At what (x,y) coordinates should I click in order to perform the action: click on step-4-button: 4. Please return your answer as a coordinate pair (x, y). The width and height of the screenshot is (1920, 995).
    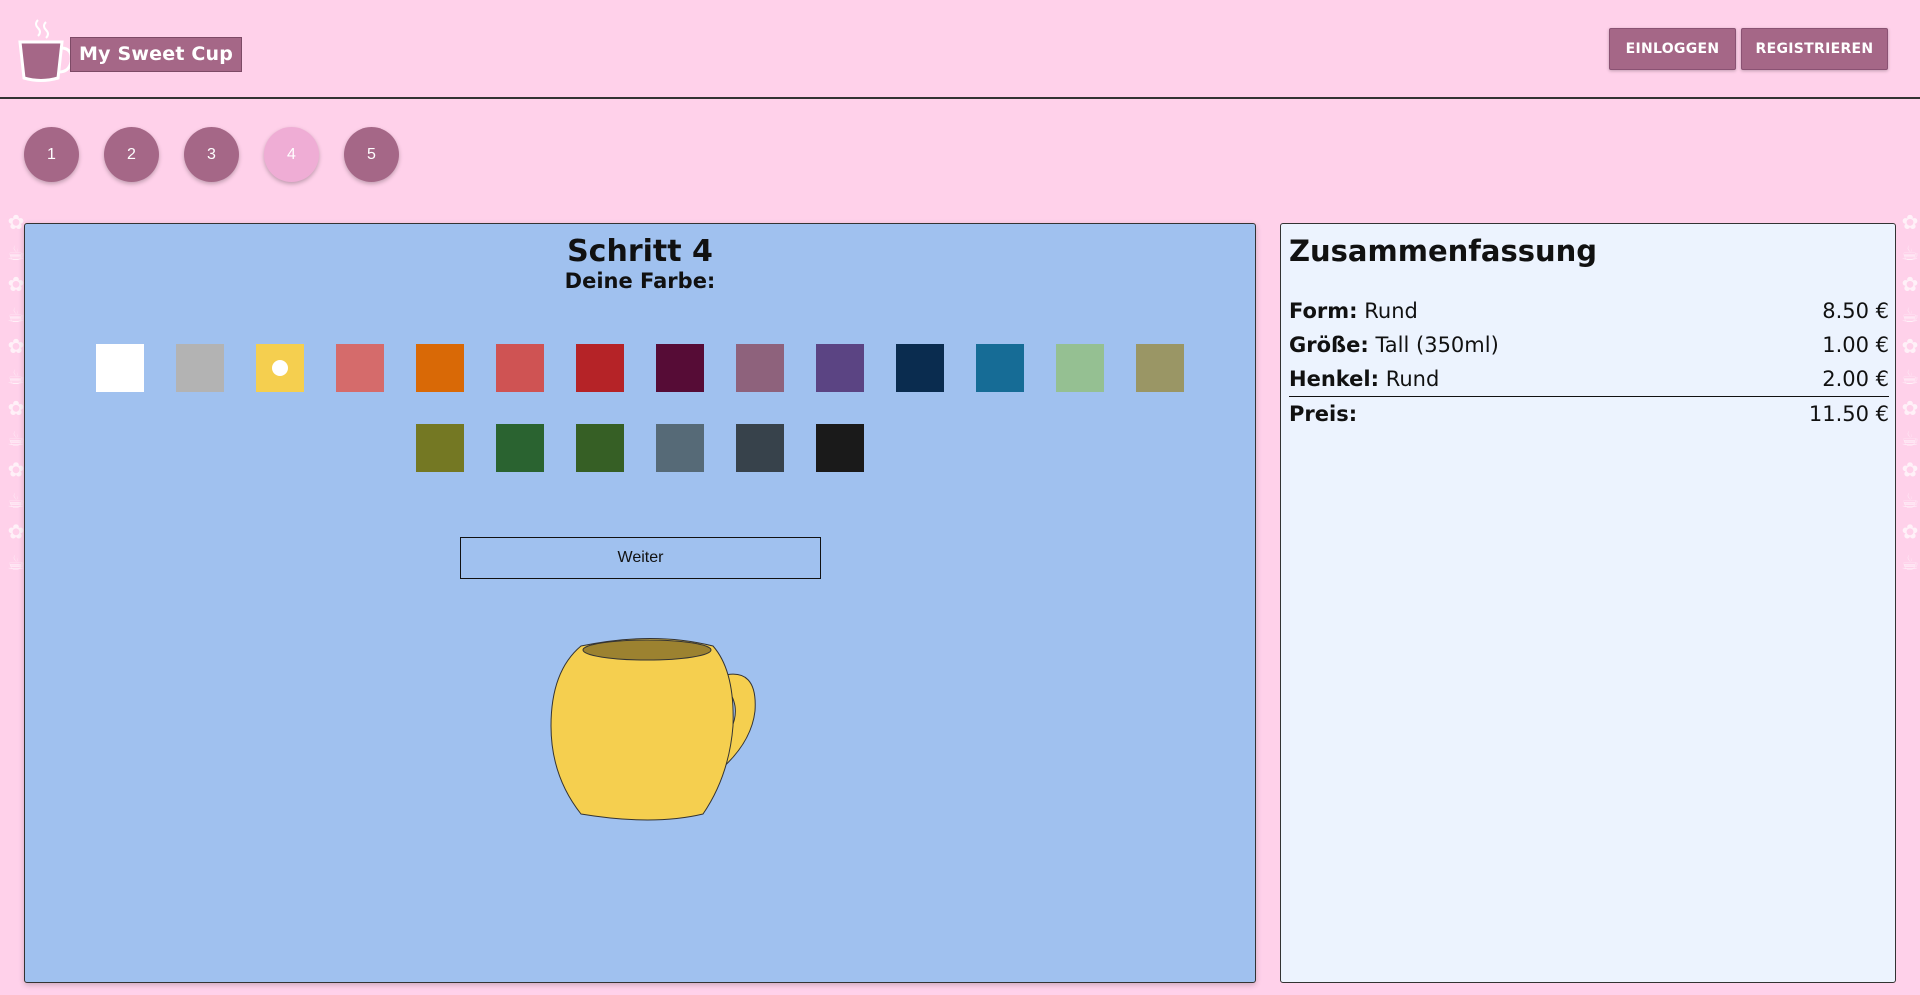
    Looking at the image, I should click on (291, 154).